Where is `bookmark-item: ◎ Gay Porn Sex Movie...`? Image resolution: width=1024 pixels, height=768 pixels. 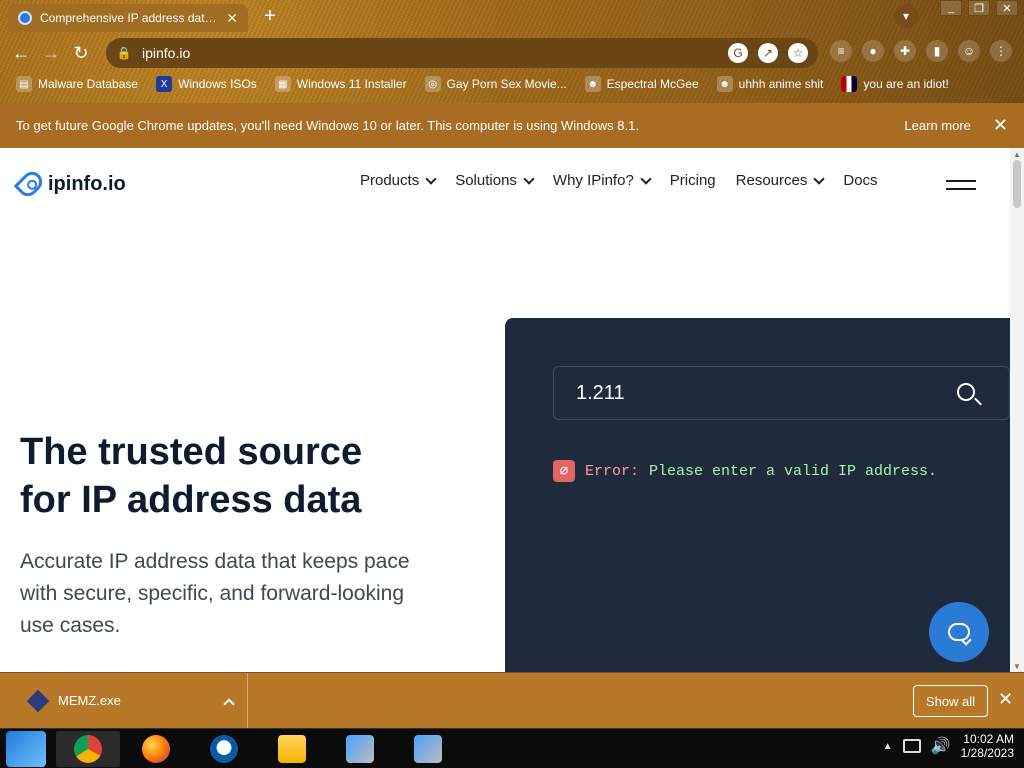 bookmark-item: ◎ Gay Porn Sex Movie... is located at coordinates (495, 84).